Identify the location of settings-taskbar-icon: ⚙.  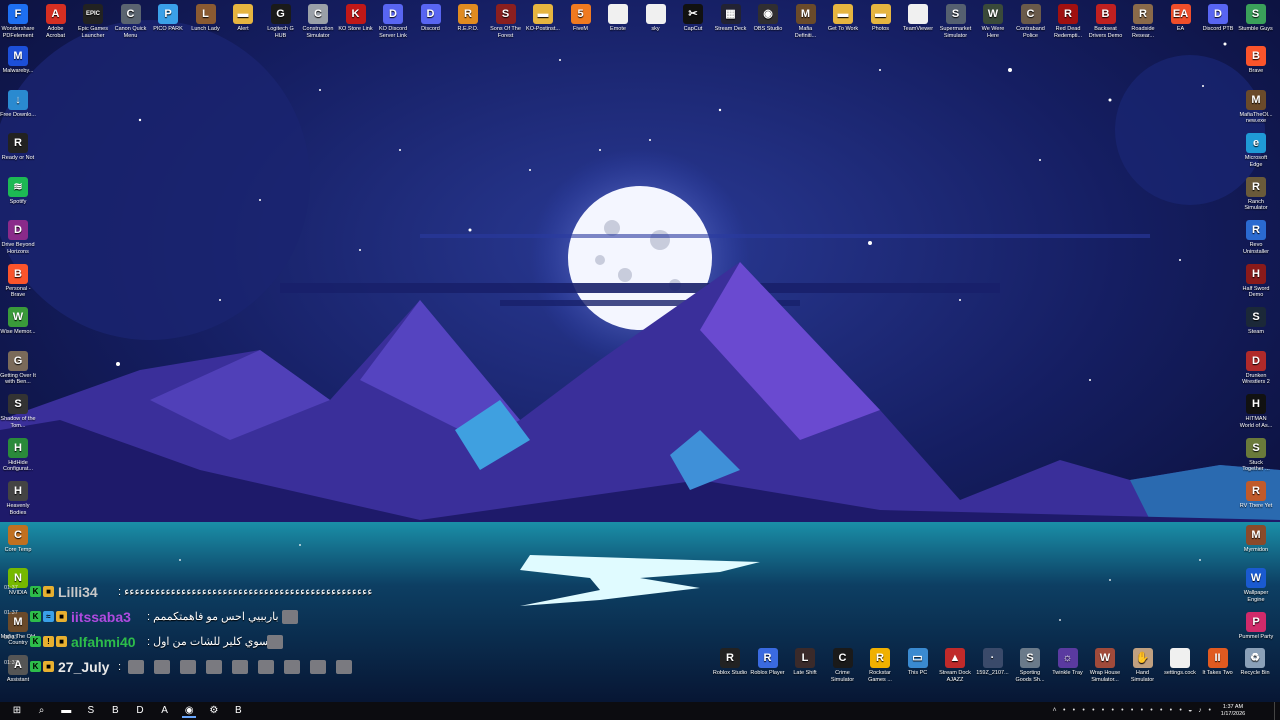
(214, 711).